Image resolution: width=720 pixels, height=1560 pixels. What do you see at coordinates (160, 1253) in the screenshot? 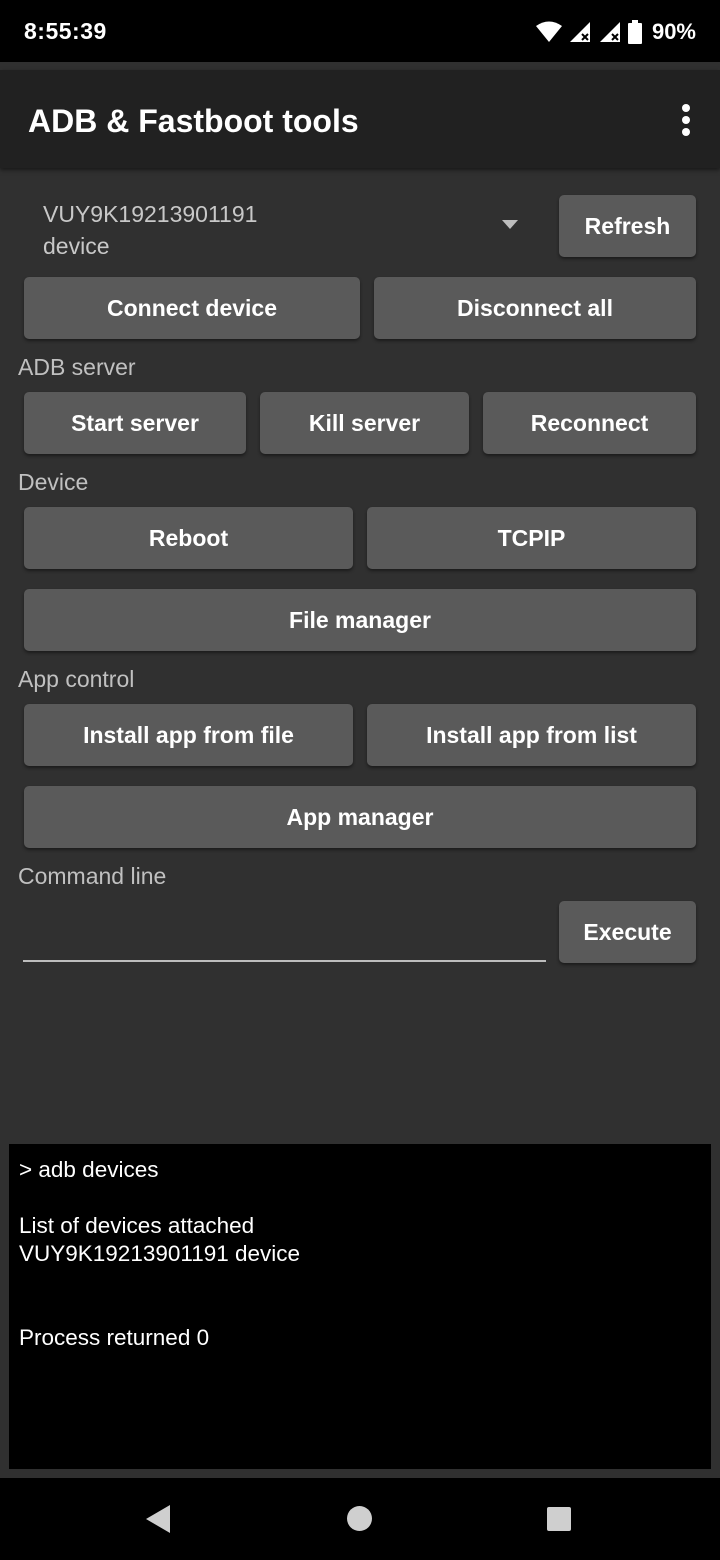
I see `console-line: VUY9K19213901191 device` at bounding box center [160, 1253].